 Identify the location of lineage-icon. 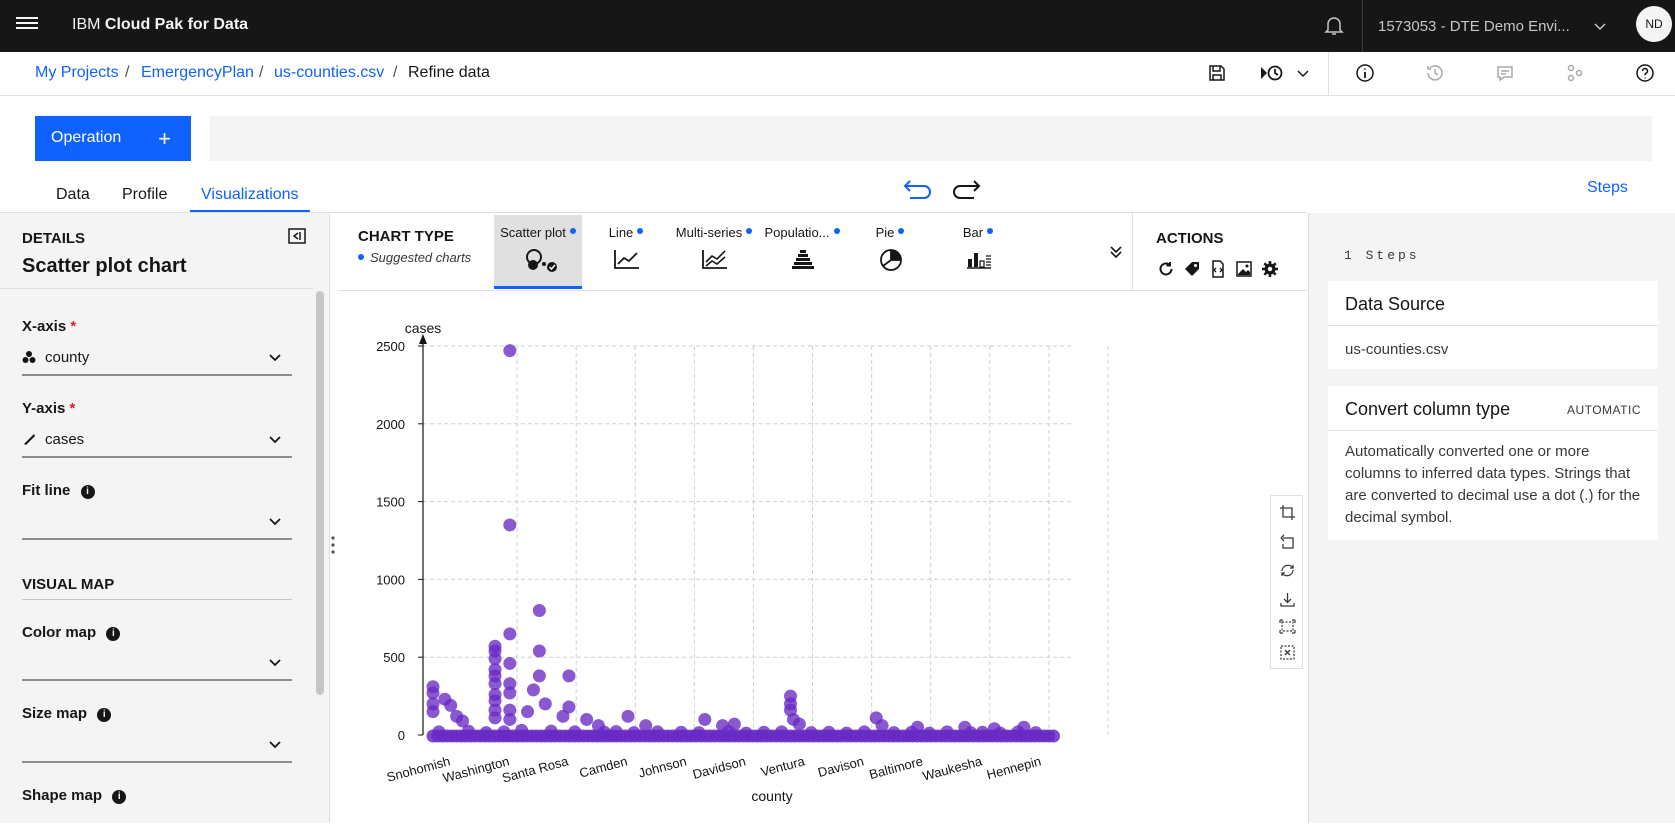
(1575, 73).